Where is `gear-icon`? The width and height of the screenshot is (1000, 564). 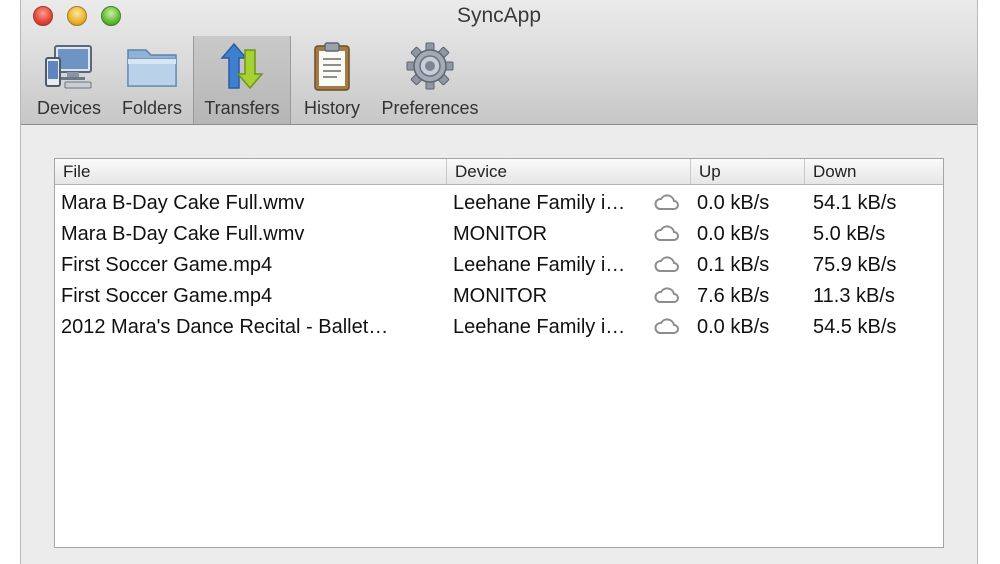 gear-icon is located at coordinates (430, 66).